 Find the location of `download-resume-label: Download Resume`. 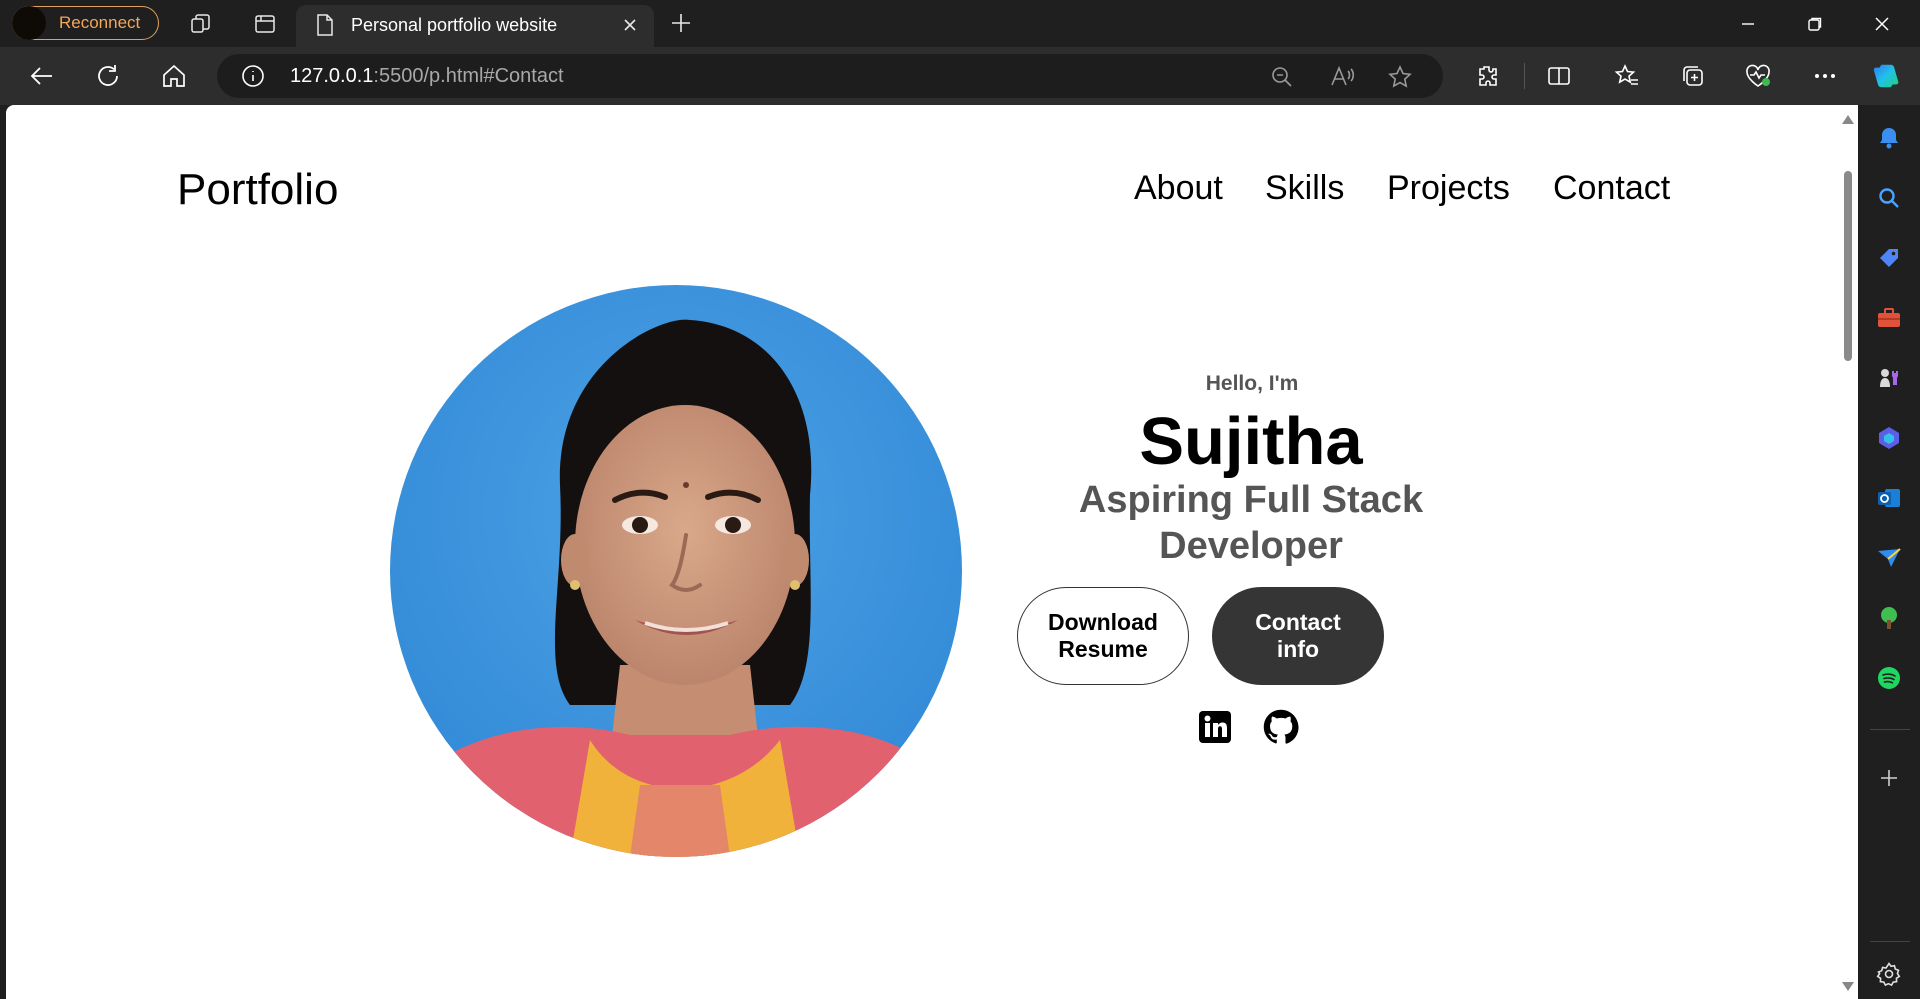

download-resume-label: Download Resume is located at coordinates (1103, 635).